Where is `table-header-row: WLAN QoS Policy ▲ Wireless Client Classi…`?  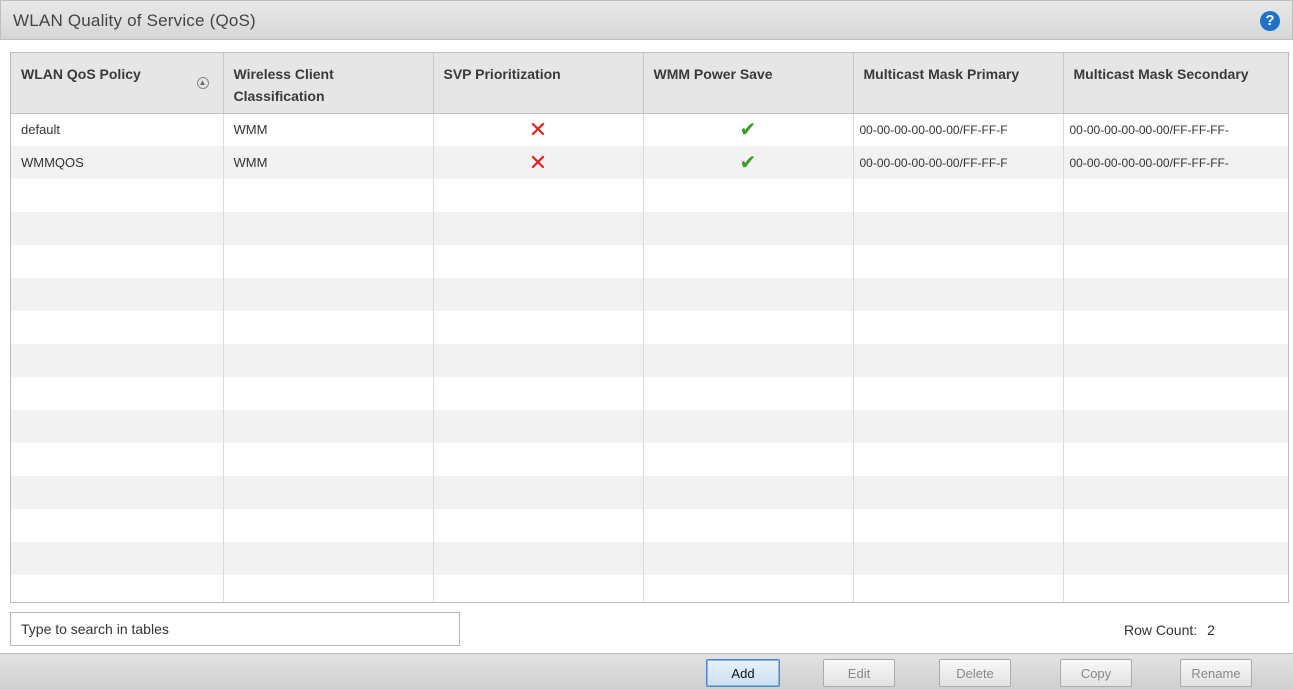 table-header-row: WLAN QoS Policy ▲ Wireless Client Classi… is located at coordinates (649, 83).